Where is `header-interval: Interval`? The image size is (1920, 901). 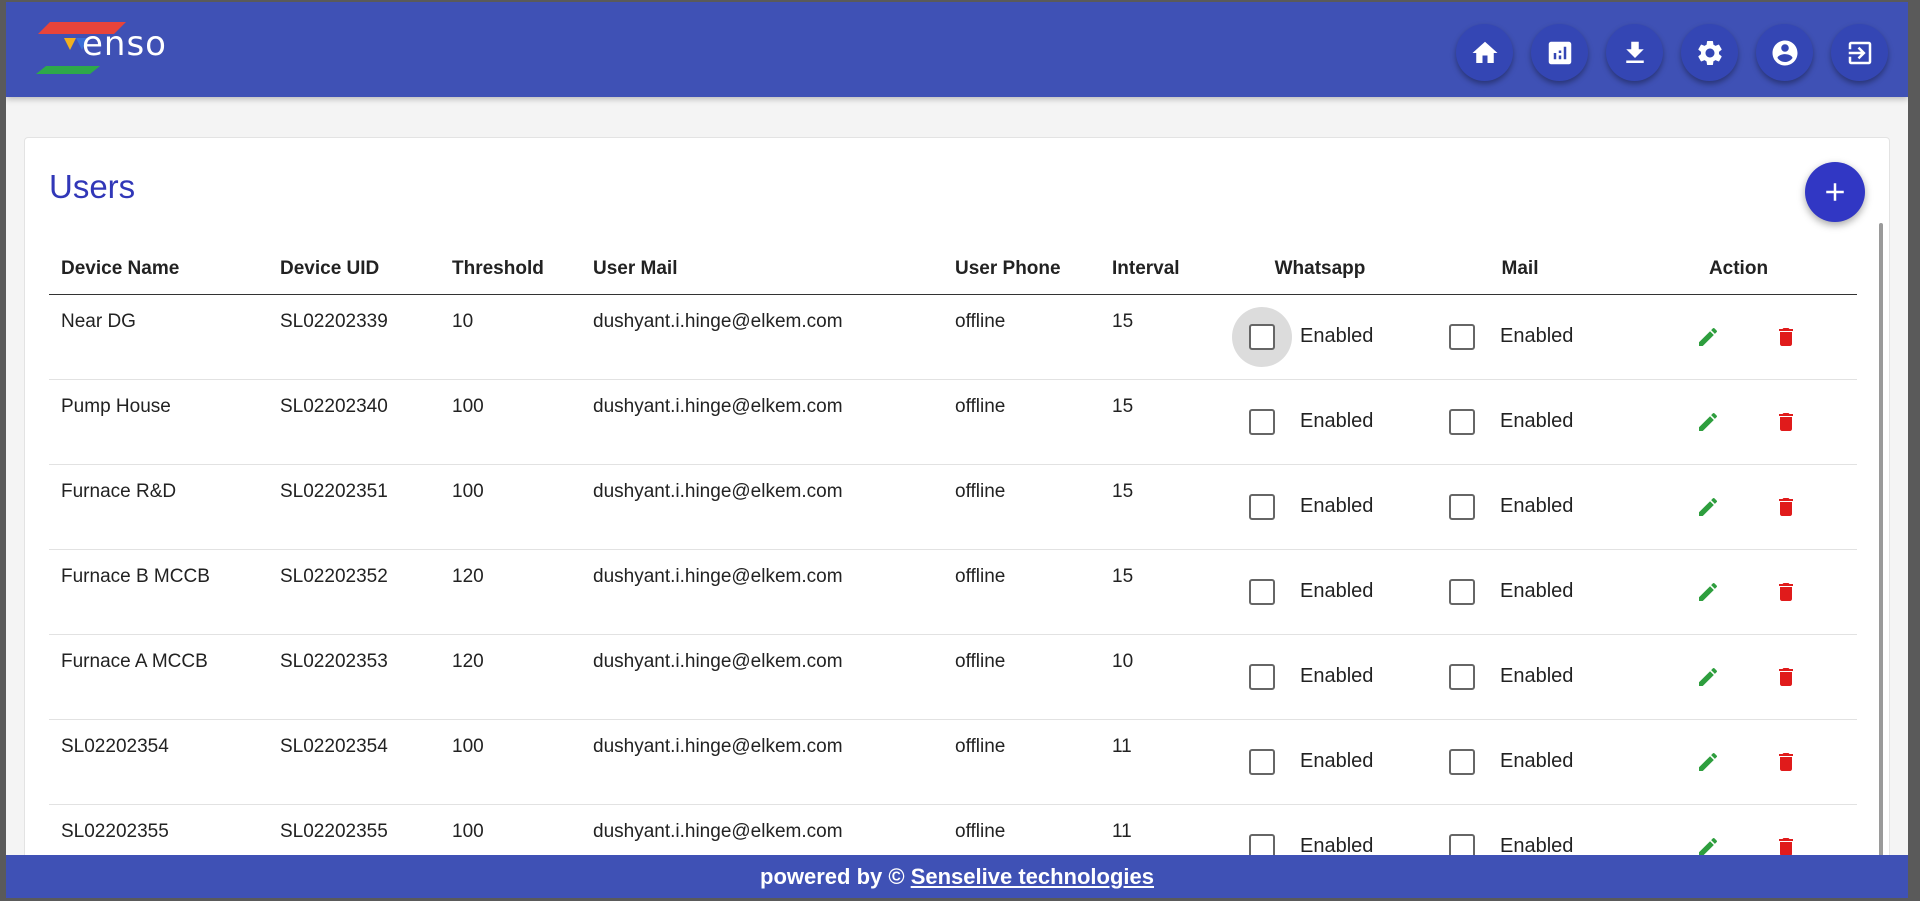
header-interval: Interval is located at coordinates (1160, 269).